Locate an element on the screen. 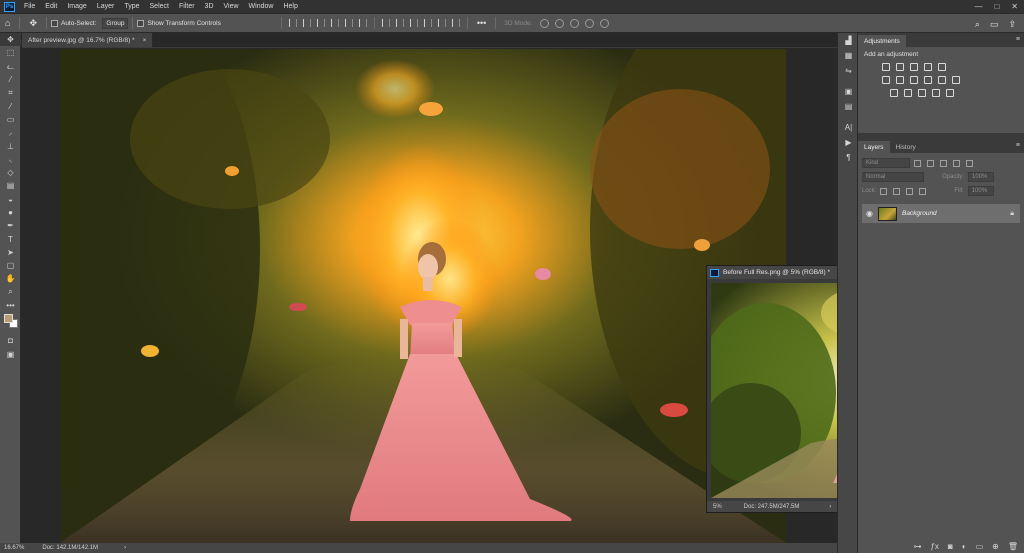 The width and height of the screenshot is (1024, 553). black-white-icon is located at coordinates (914, 80).